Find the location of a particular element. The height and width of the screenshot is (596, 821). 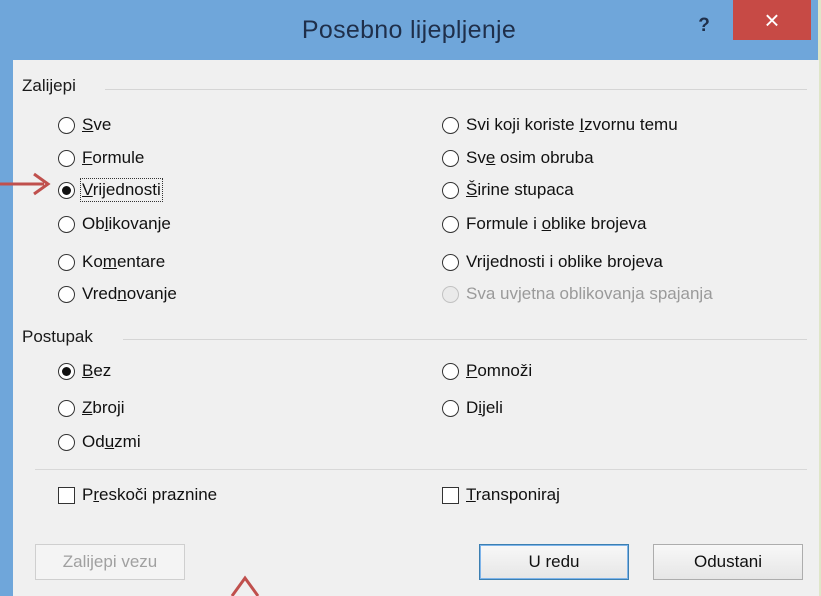

checkbox-skip-blanks: Preskoči praznine is located at coordinates (137, 495).